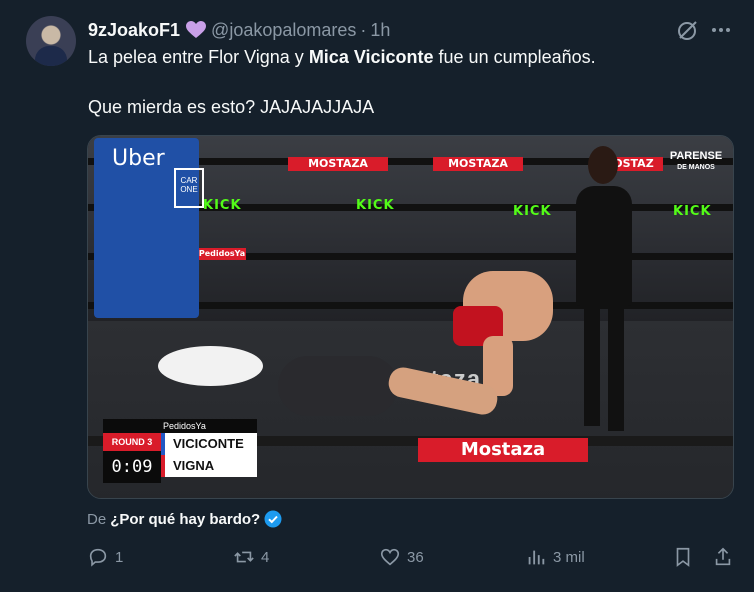  What do you see at coordinates (98, 557) in the screenshot?
I see `reply-icon` at bounding box center [98, 557].